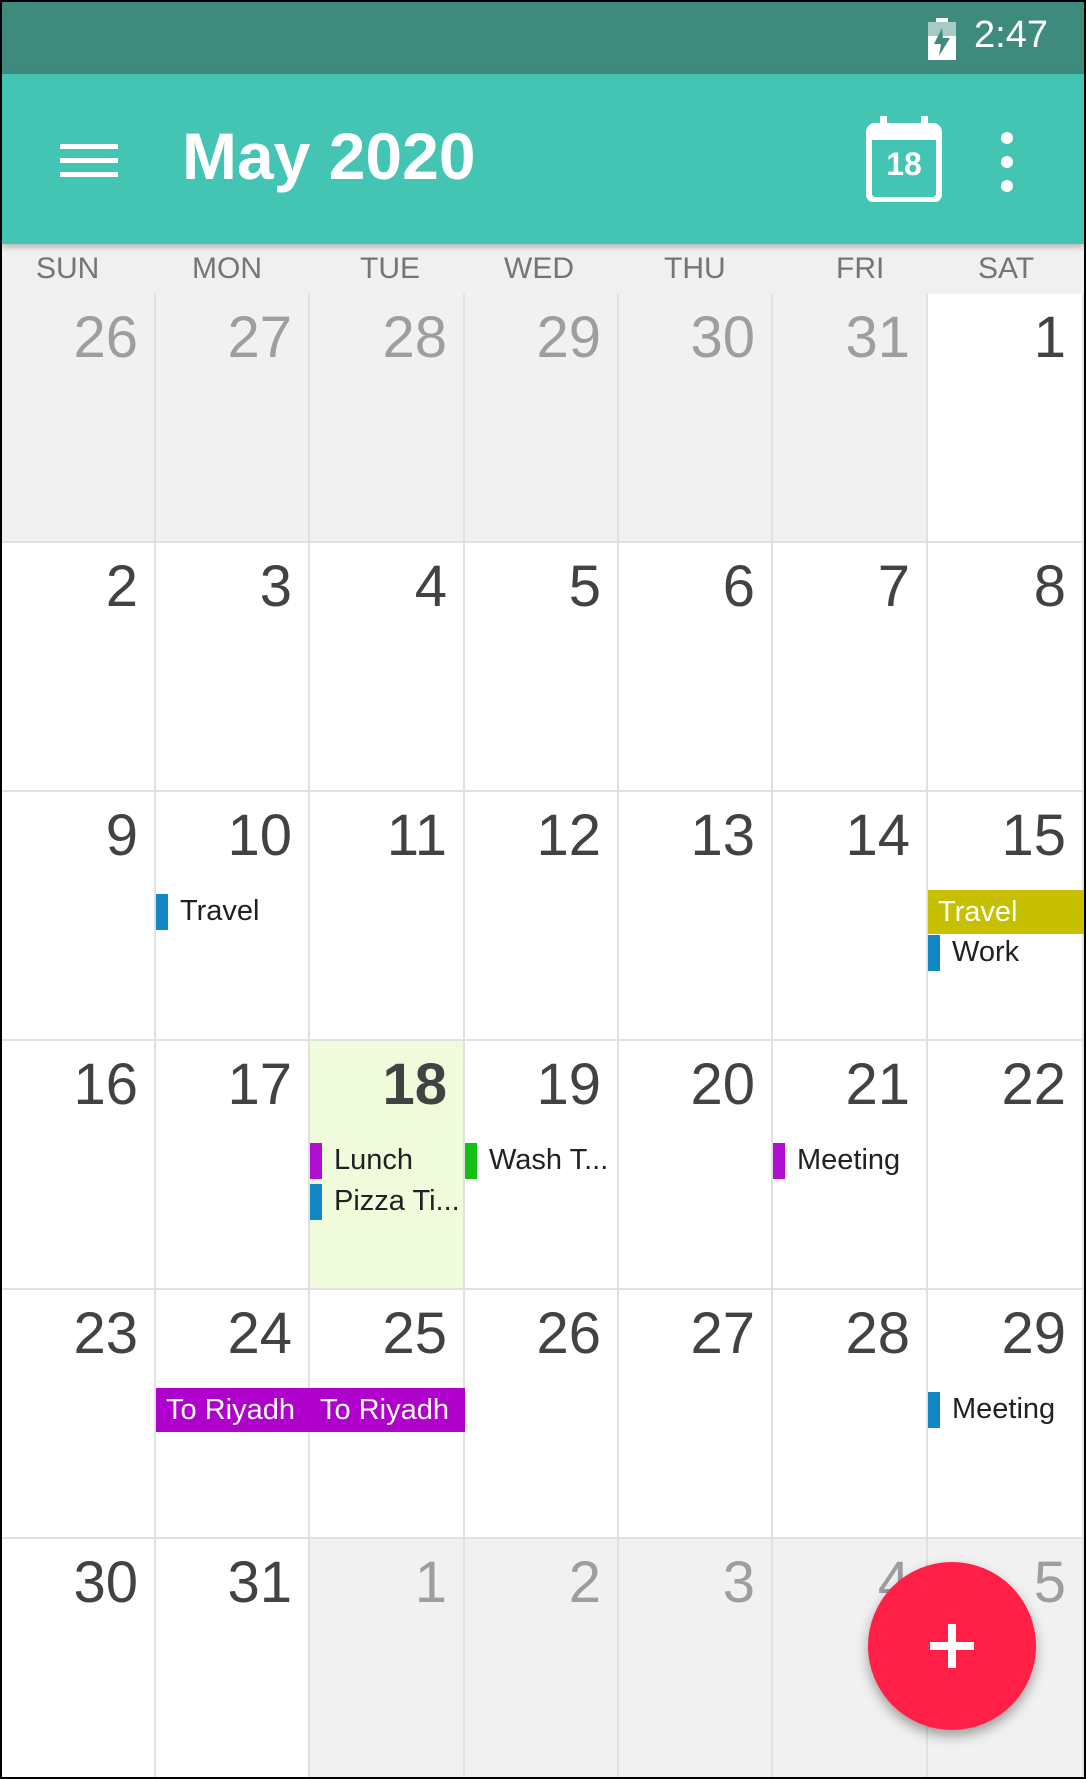  Describe the element at coordinates (105, 1333) in the screenshot. I see `day-number: 23` at that location.